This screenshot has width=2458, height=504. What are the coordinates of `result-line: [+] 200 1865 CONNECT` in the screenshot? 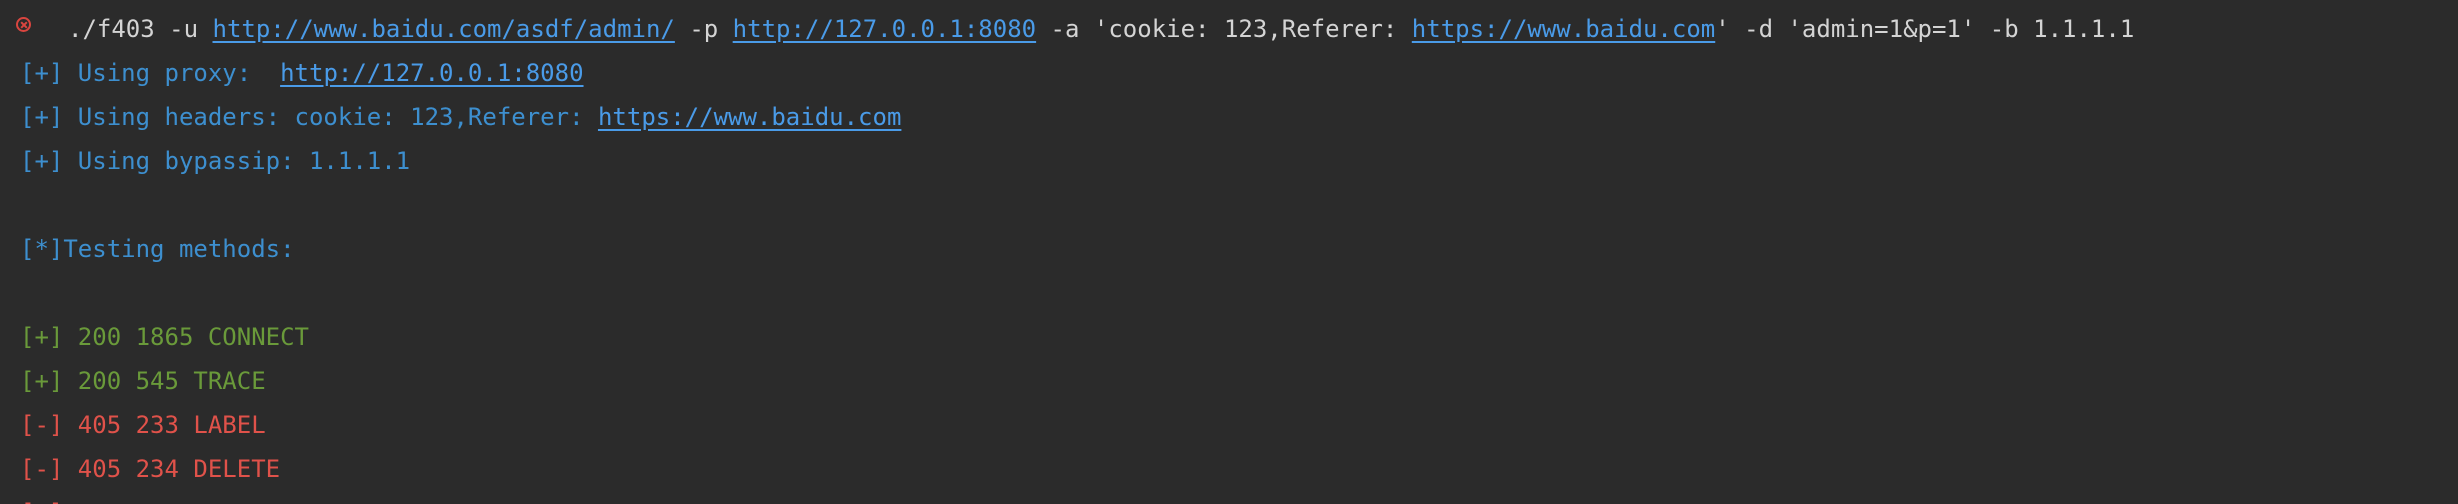 It's located at (164, 337).